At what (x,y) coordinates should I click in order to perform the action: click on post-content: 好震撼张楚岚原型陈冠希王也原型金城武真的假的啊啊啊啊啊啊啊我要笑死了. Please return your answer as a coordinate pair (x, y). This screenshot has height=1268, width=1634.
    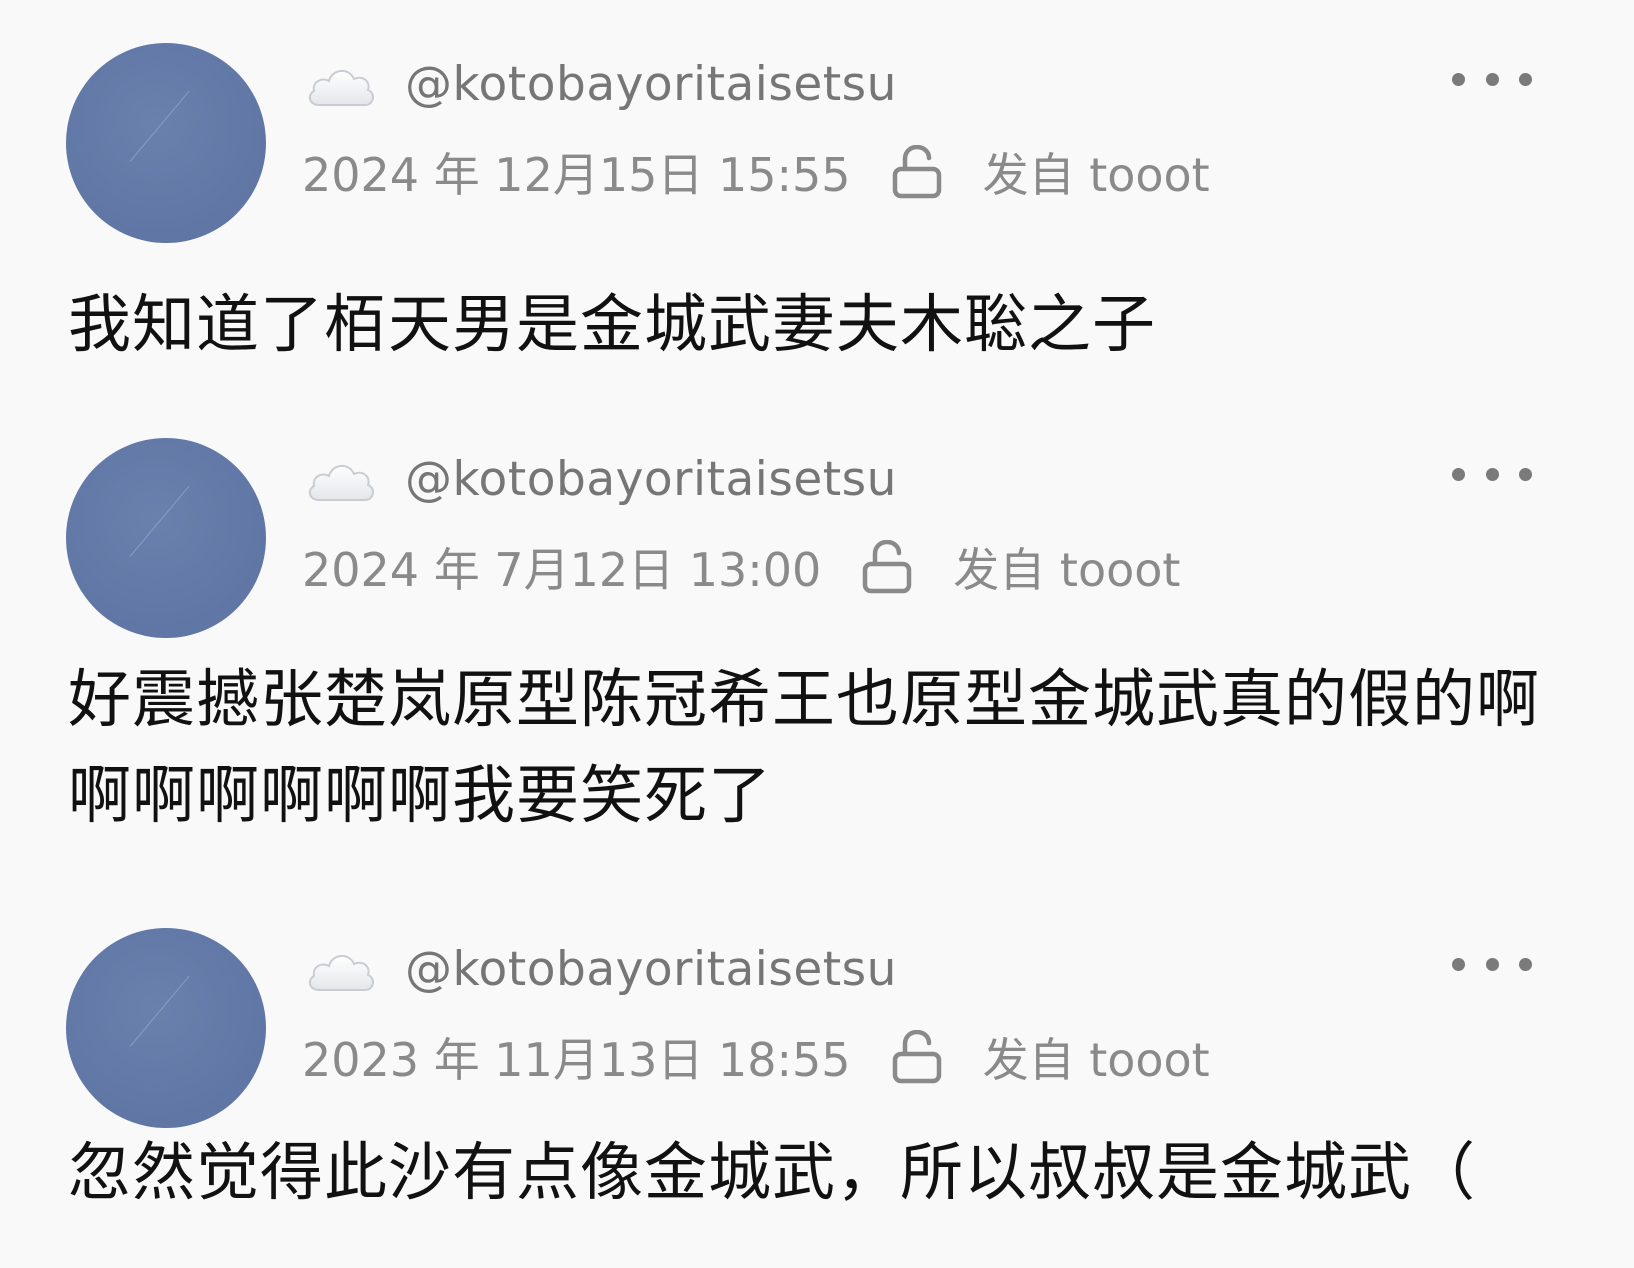
    Looking at the image, I should click on (804, 747).